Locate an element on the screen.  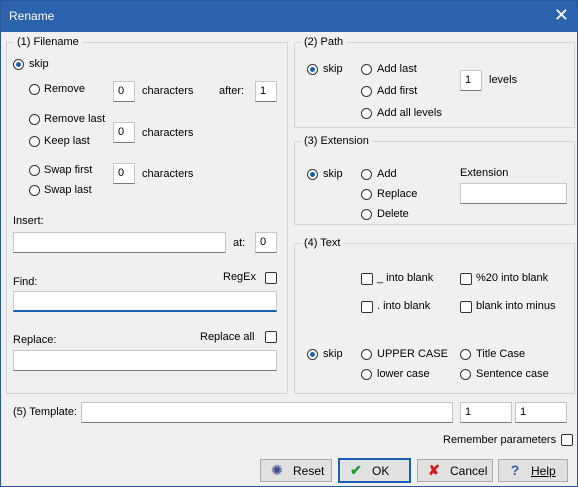
sentence-case-label: Sentence case is located at coordinates (512, 374).